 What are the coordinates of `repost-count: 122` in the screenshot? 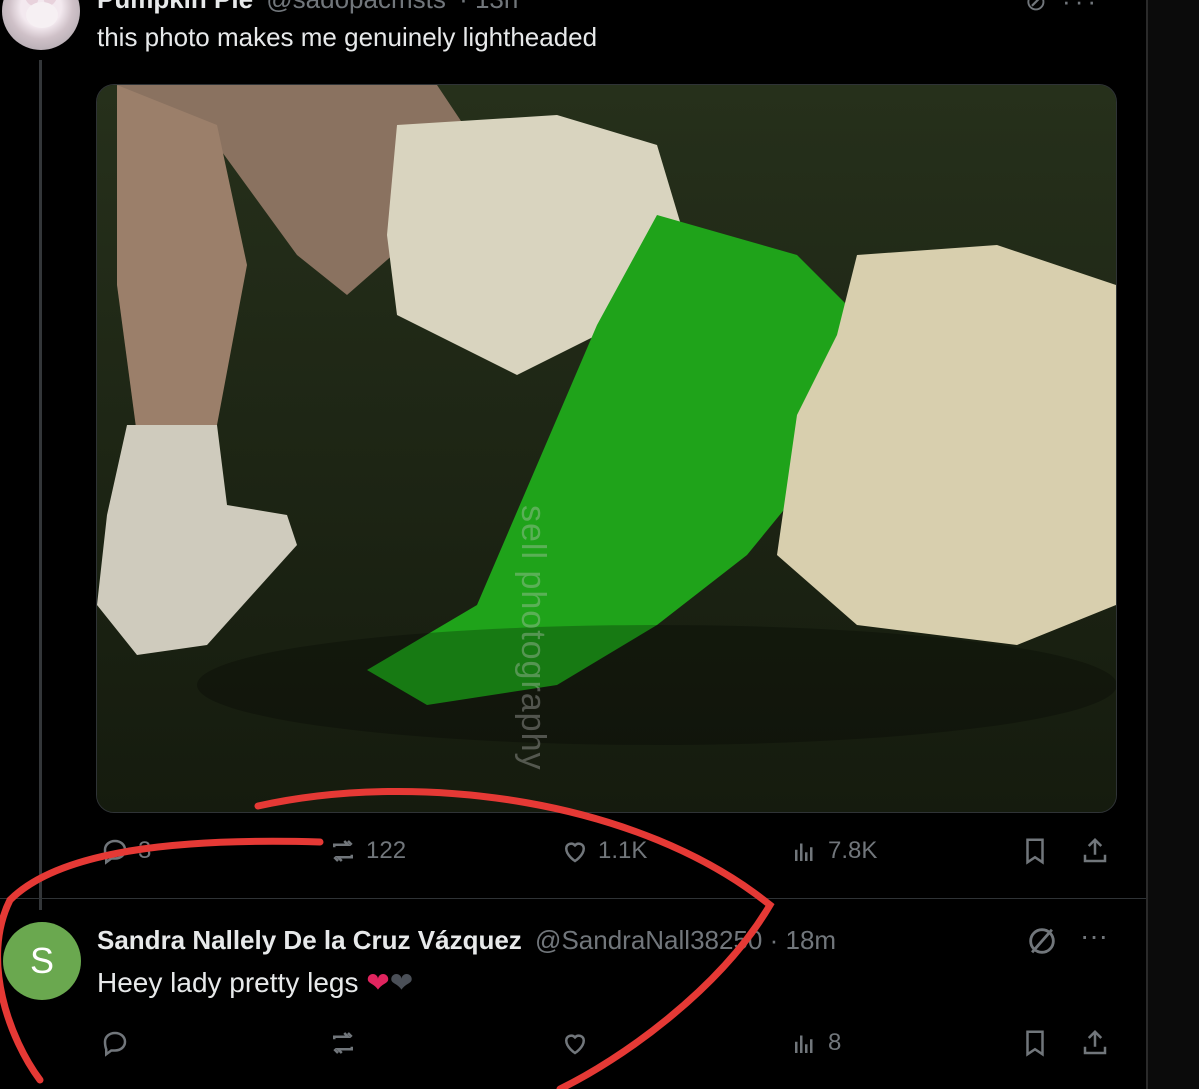 It's located at (386, 850).